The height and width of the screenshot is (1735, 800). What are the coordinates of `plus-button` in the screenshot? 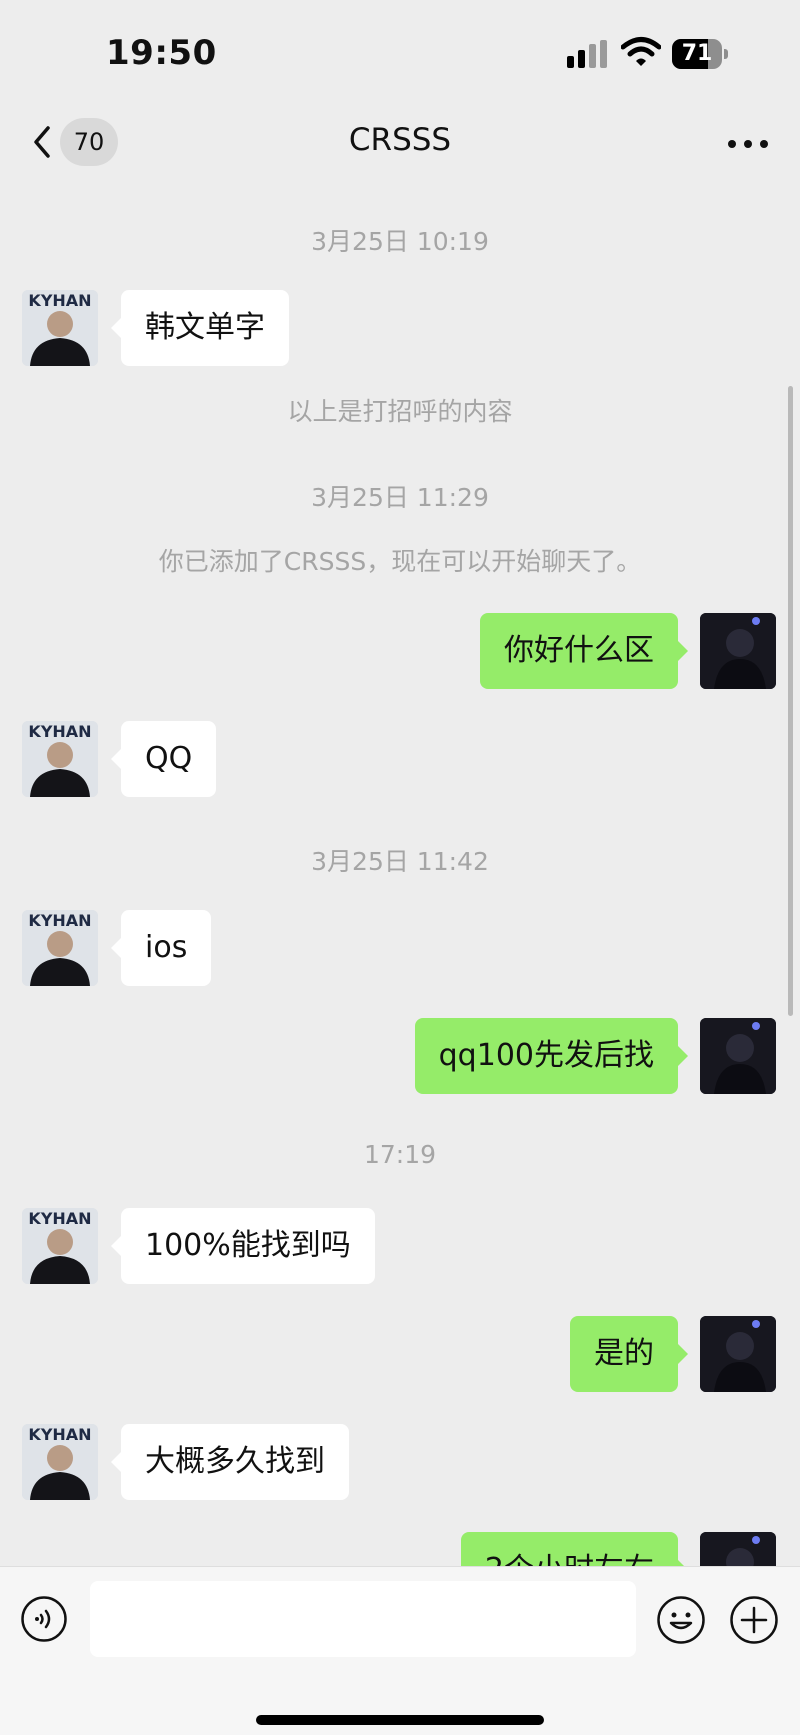 It's located at (754, 1620).